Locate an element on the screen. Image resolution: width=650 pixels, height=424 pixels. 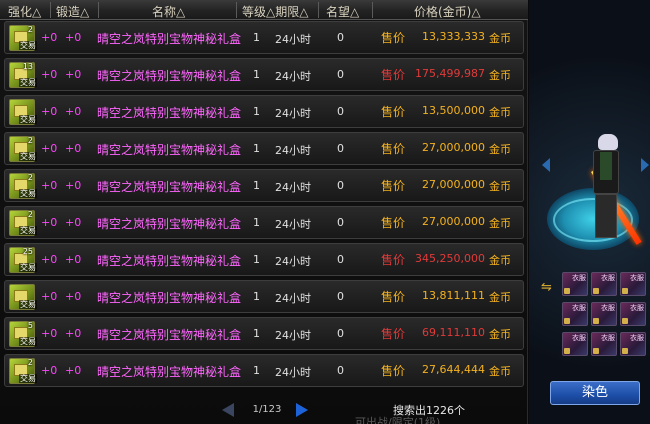
rotate-left-button is located at coordinates (546, 165).